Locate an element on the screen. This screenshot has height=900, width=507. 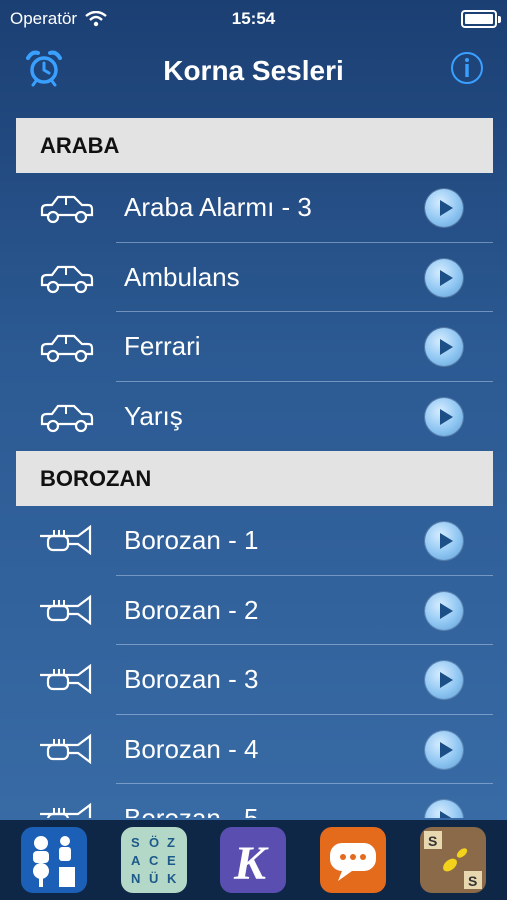
item-label: Borozan - 5 is located at coordinates (191, 810).